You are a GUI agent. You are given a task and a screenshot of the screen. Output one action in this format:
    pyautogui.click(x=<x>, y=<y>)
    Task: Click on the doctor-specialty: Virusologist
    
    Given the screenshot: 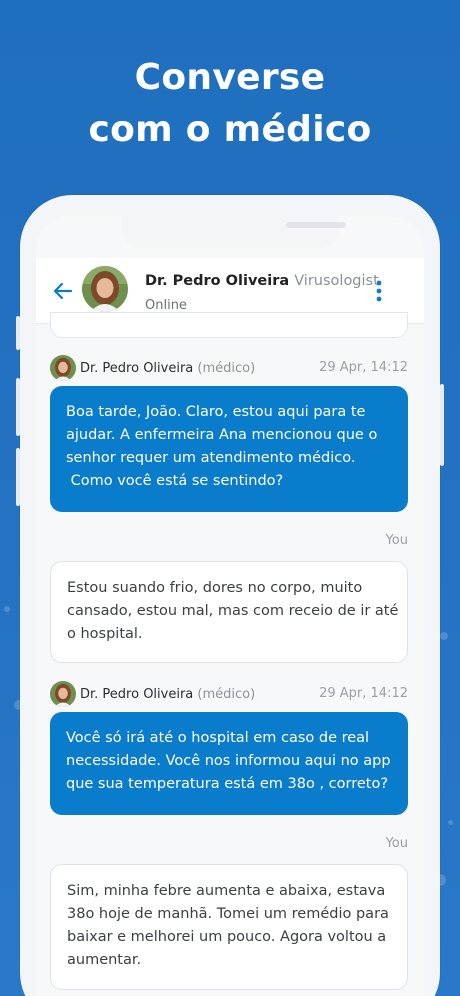 What is the action you would take?
    pyautogui.click(x=336, y=281)
    